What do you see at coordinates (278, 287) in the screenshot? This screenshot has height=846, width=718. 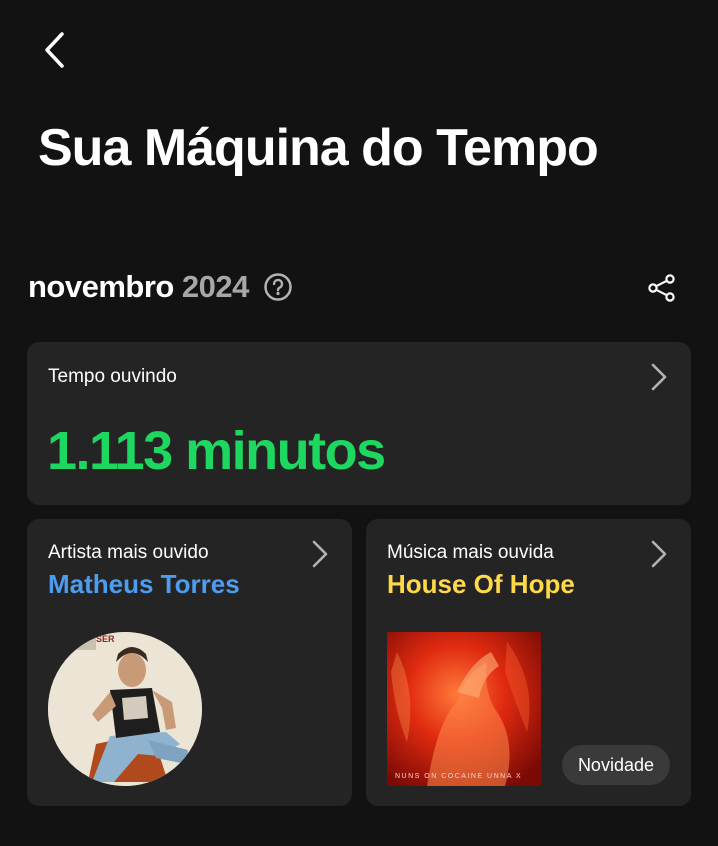 I see `question-circle-icon` at bounding box center [278, 287].